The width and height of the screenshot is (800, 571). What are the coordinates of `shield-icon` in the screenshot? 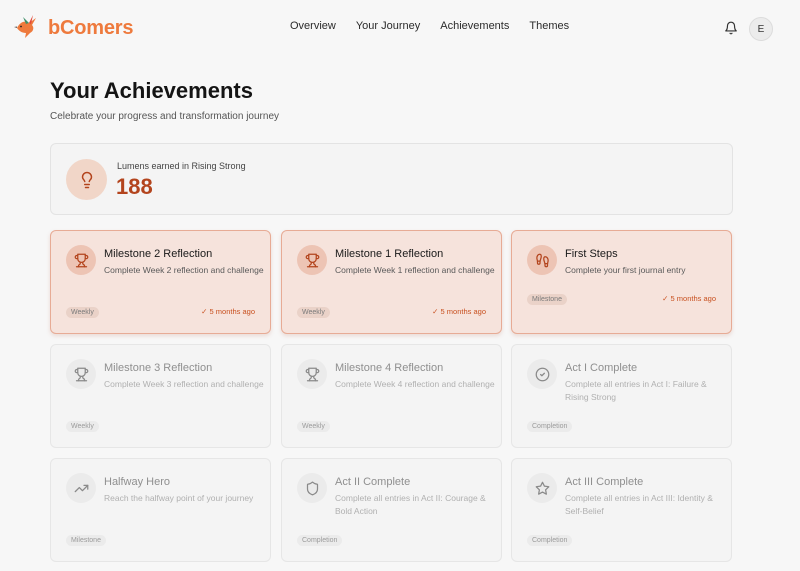 It's located at (312, 488).